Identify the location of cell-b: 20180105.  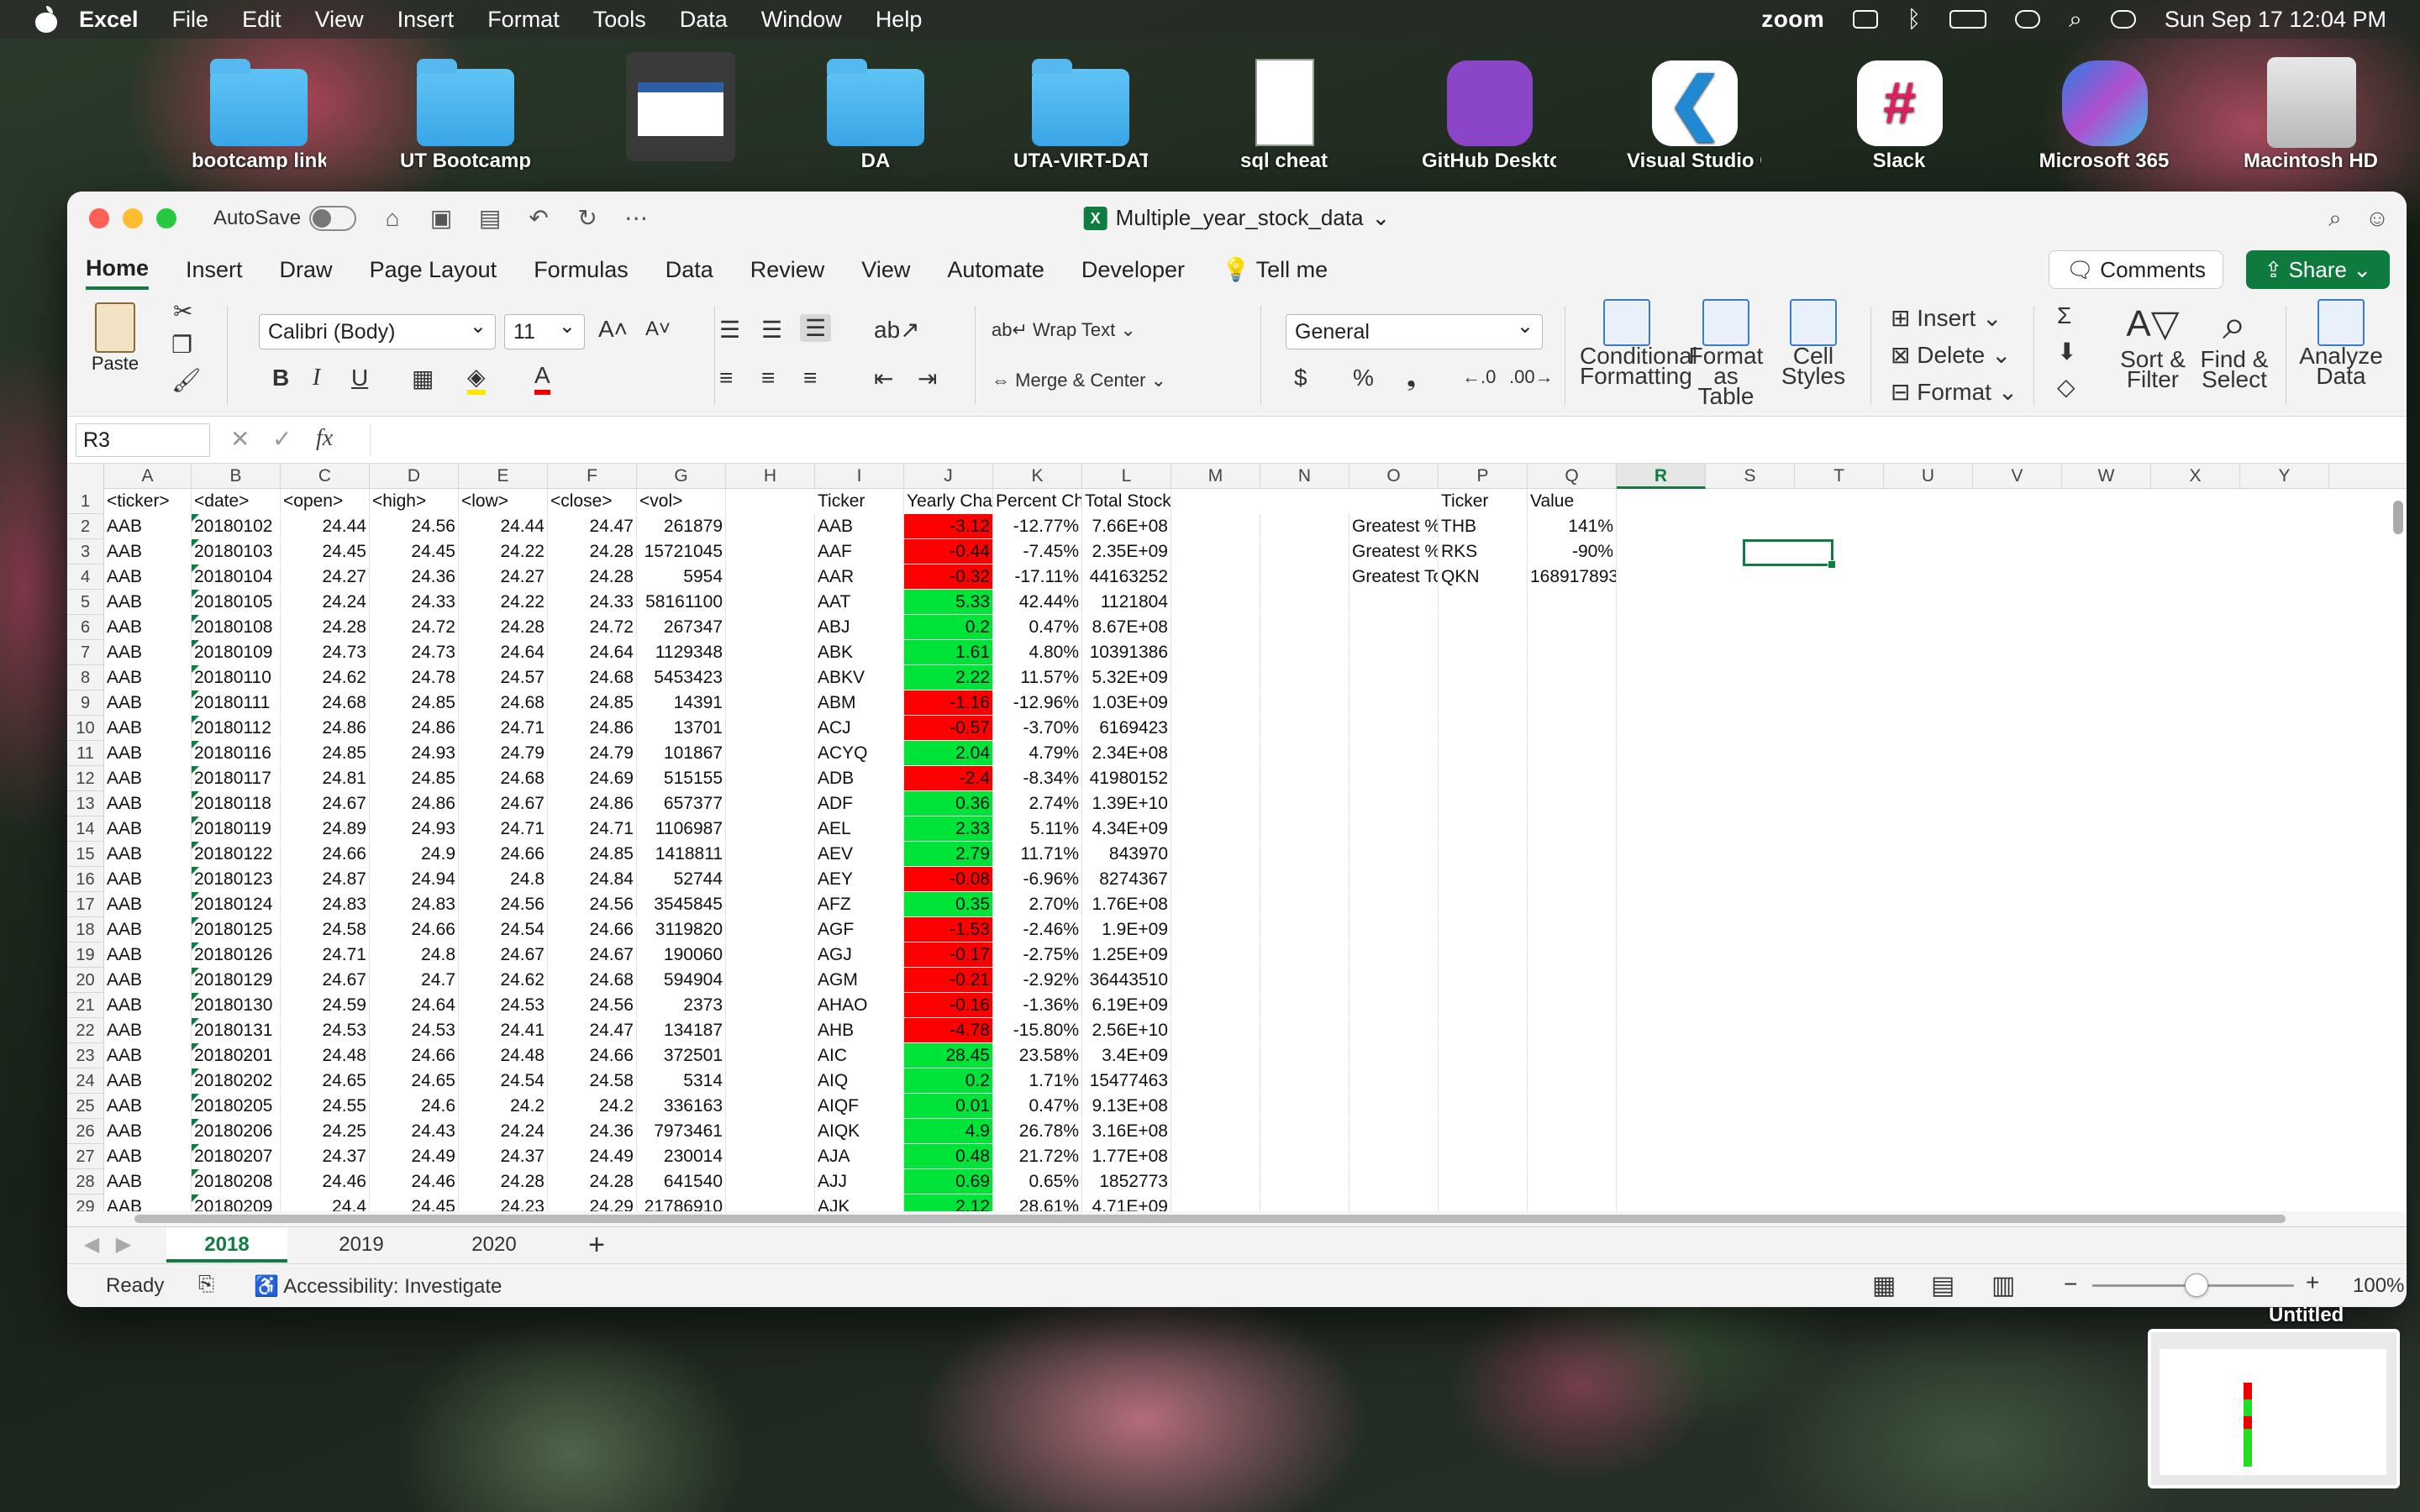
(236, 602).